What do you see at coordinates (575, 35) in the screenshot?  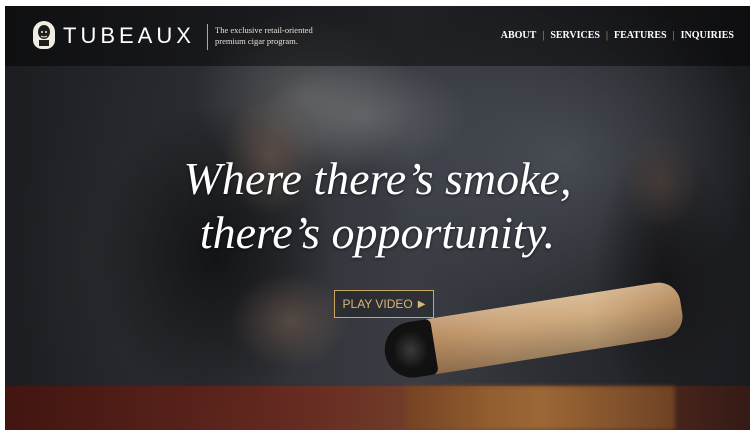 I see `nav-item-services: SERVICES` at bounding box center [575, 35].